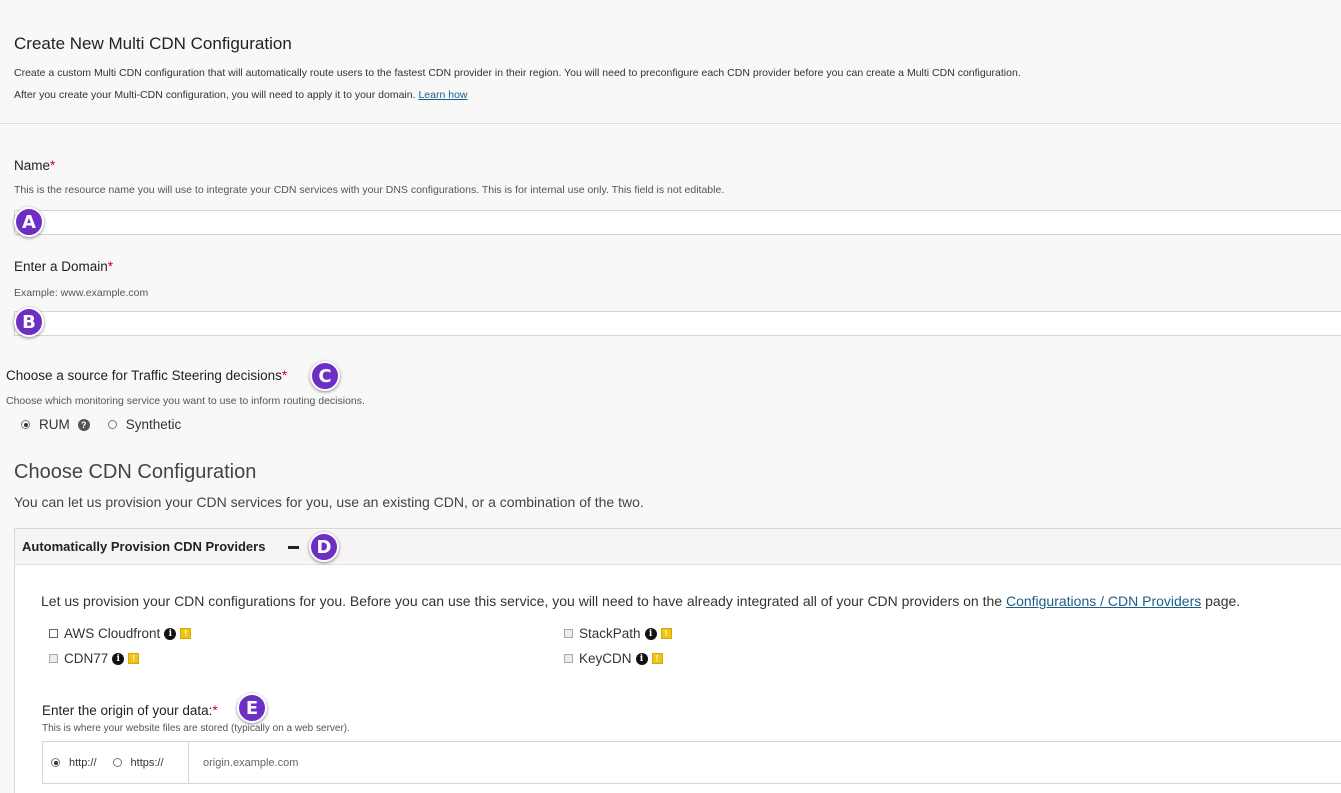 This screenshot has height=793, width=1341. What do you see at coordinates (25, 424) in the screenshot?
I see `rum-radio` at bounding box center [25, 424].